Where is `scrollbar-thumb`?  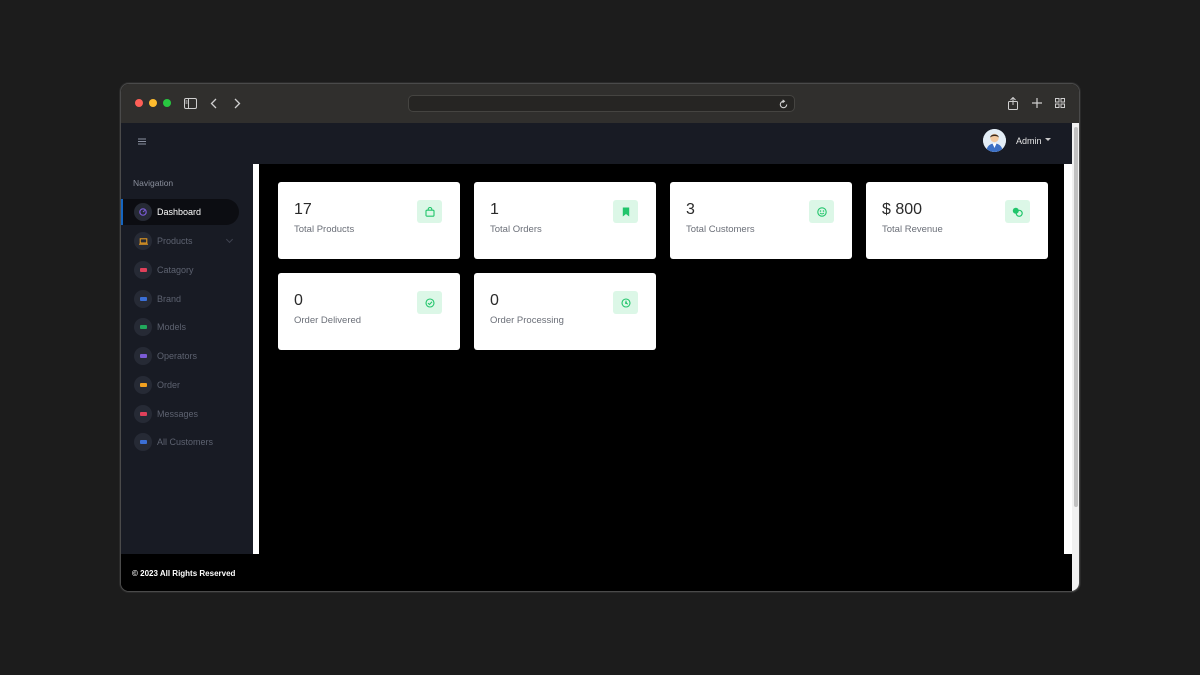
scrollbar-thumb is located at coordinates (1076, 317).